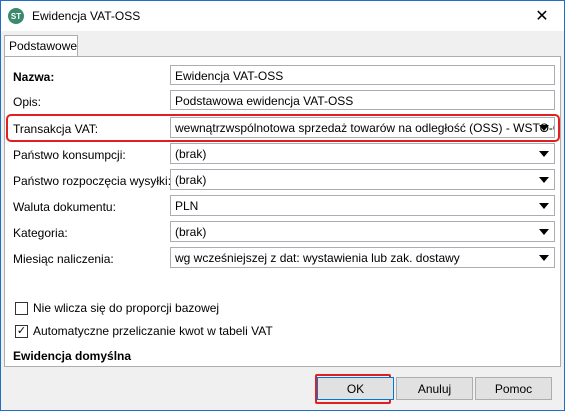 The width and height of the screenshot is (565, 411). What do you see at coordinates (362, 205) in the screenshot?
I see `waluta-select: PLN` at bounding box center [362, 205].